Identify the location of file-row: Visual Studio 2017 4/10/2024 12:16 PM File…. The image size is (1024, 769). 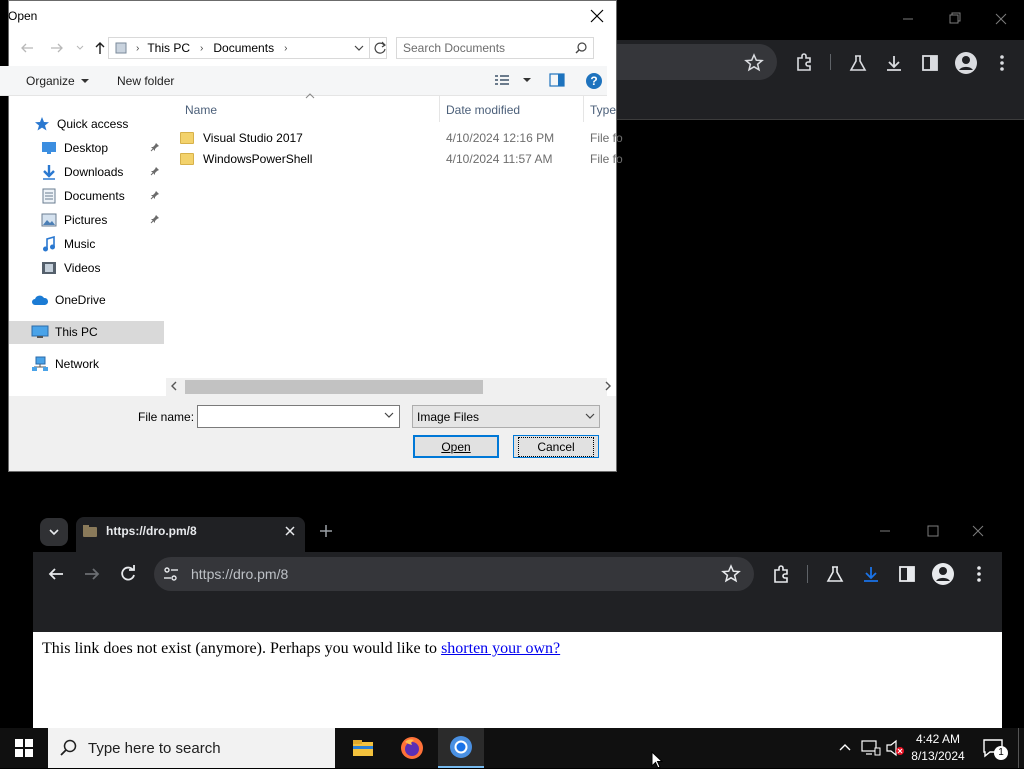
(399, 138).